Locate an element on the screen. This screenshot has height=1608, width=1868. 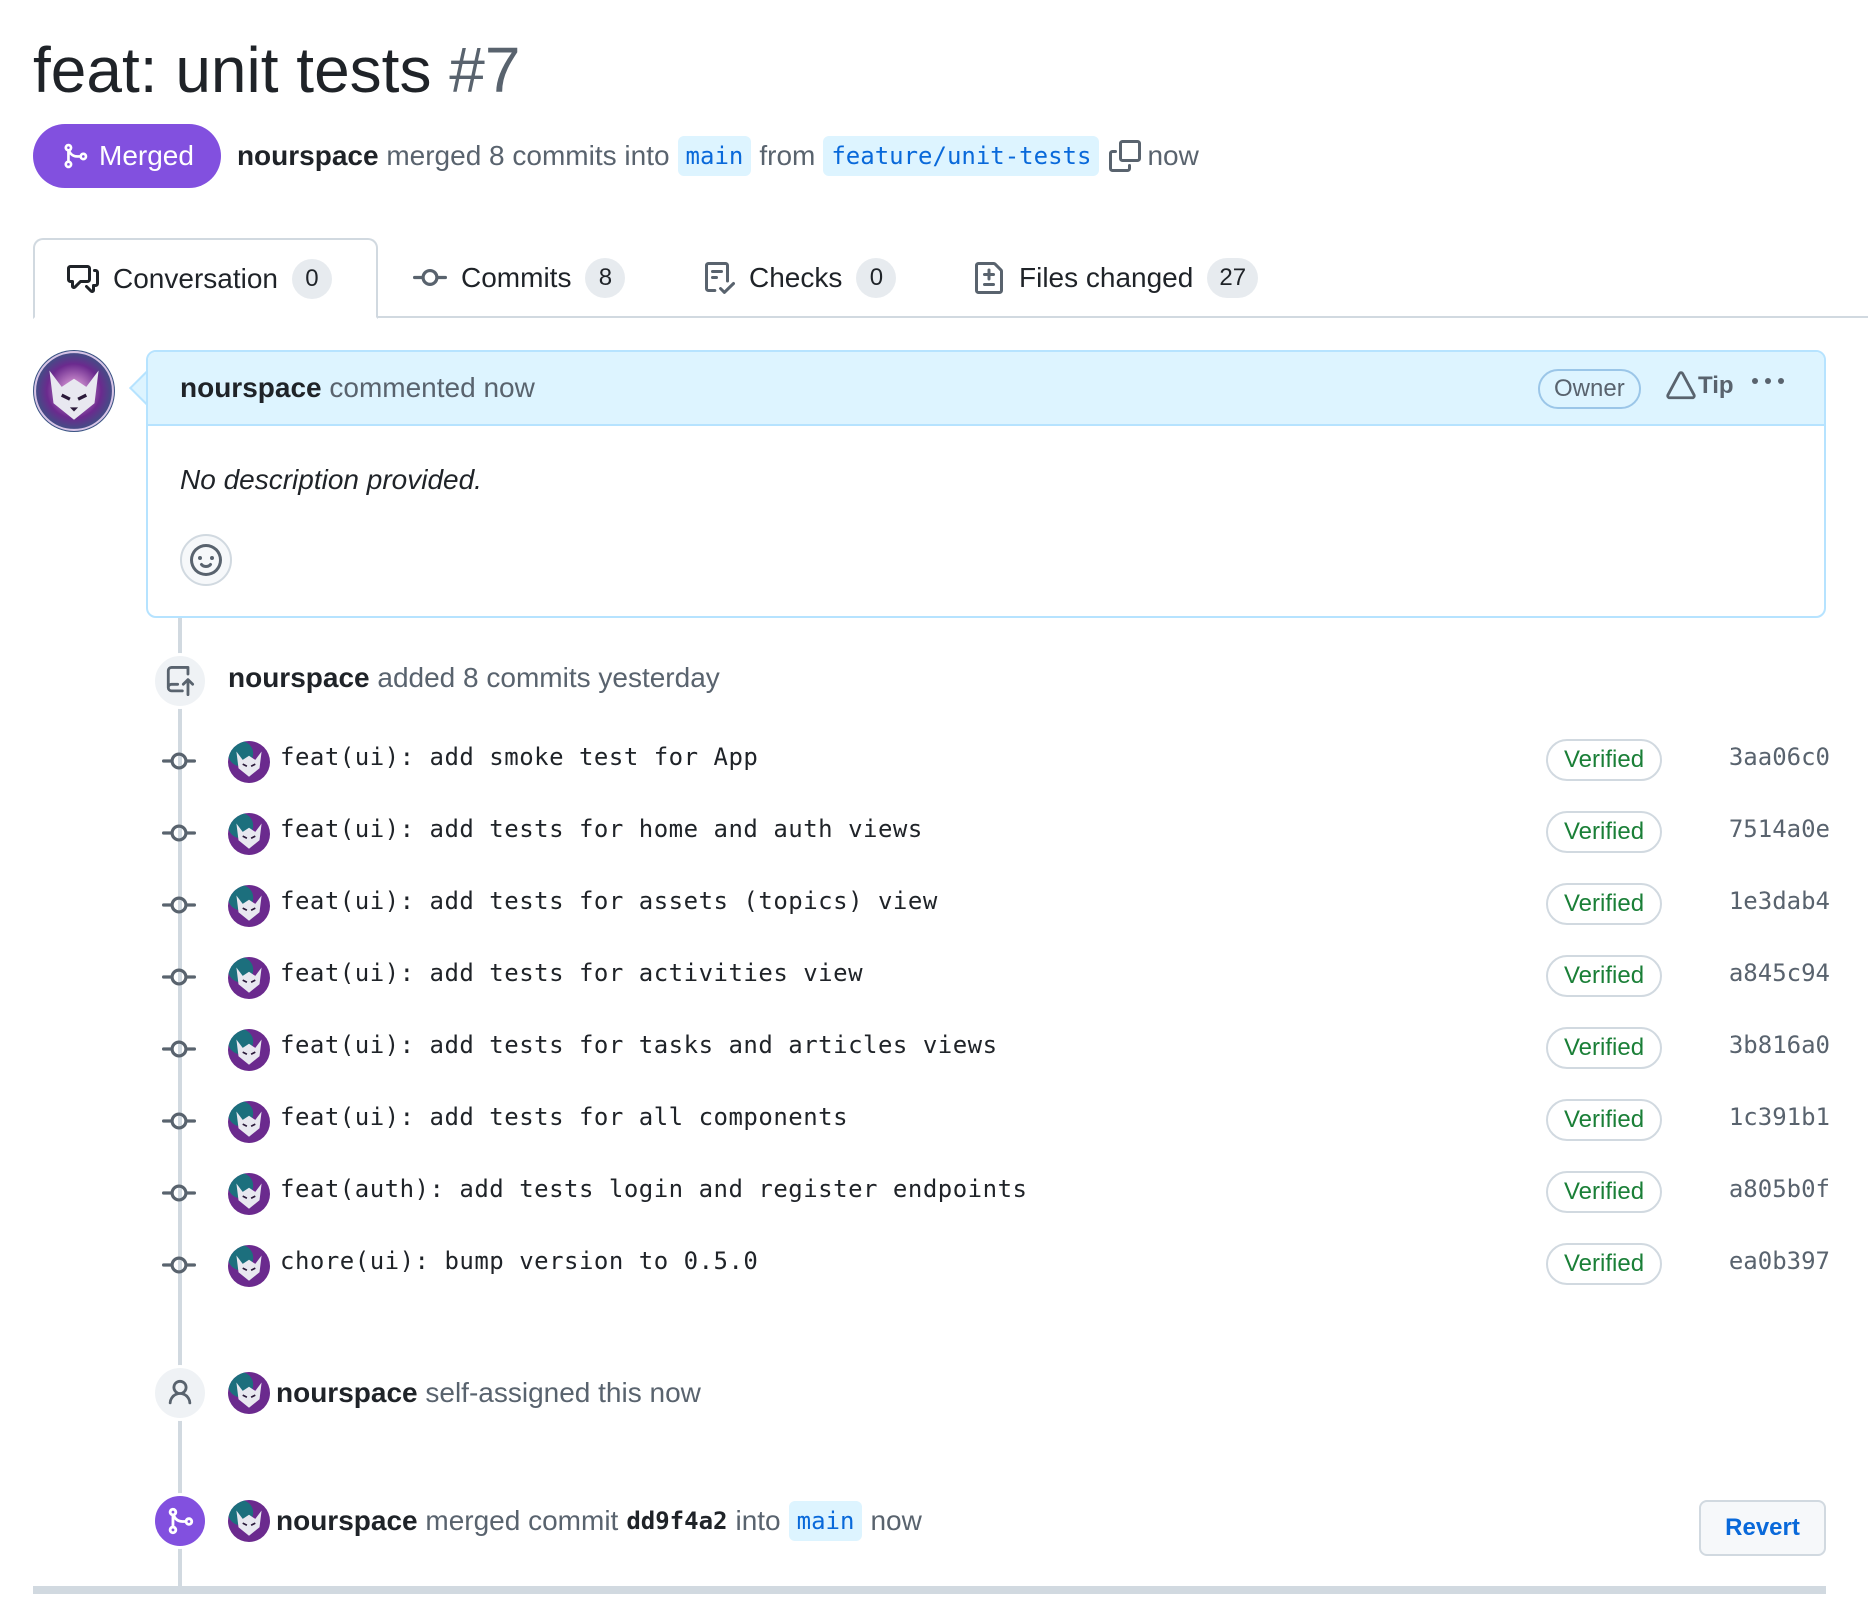
merged-into-text: into is located at coordinates (758, 1520).